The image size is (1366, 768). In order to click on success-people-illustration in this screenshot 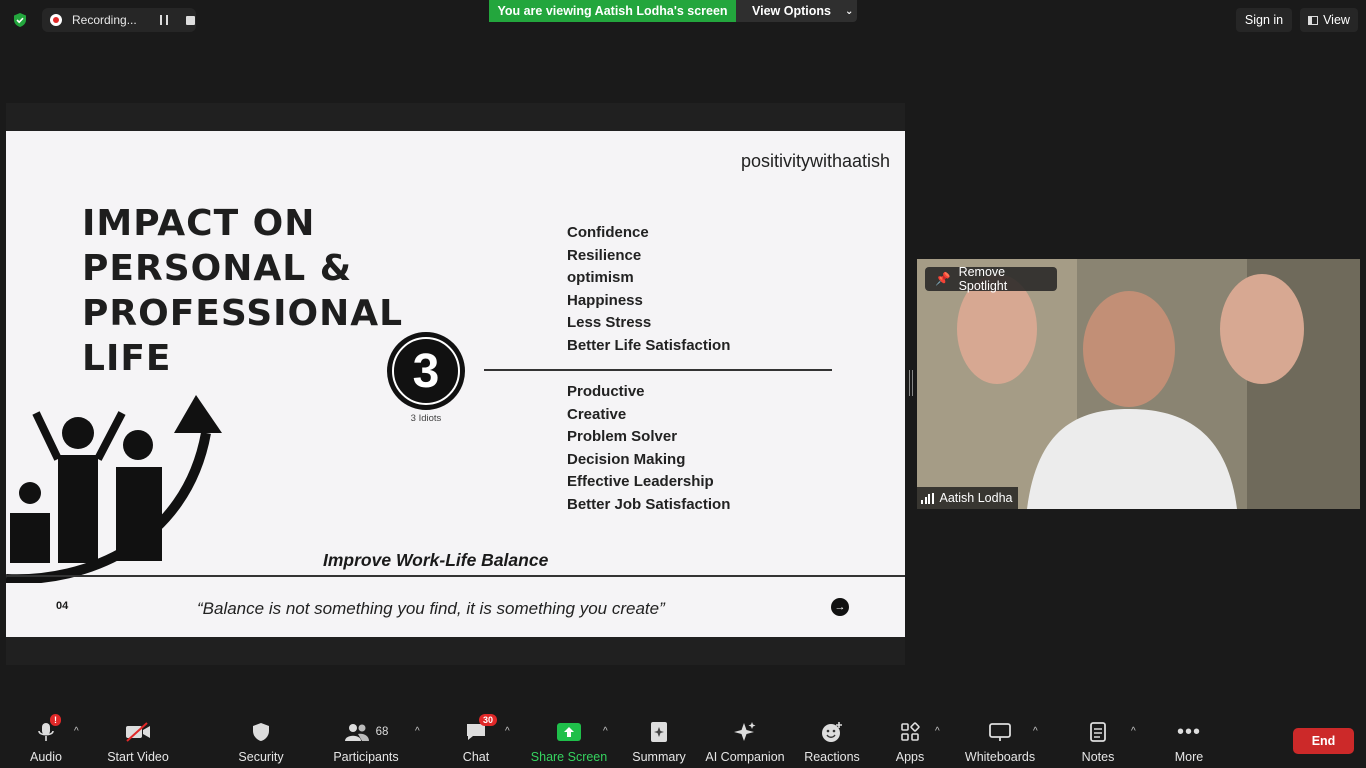, I will do `click(114, 489)`.